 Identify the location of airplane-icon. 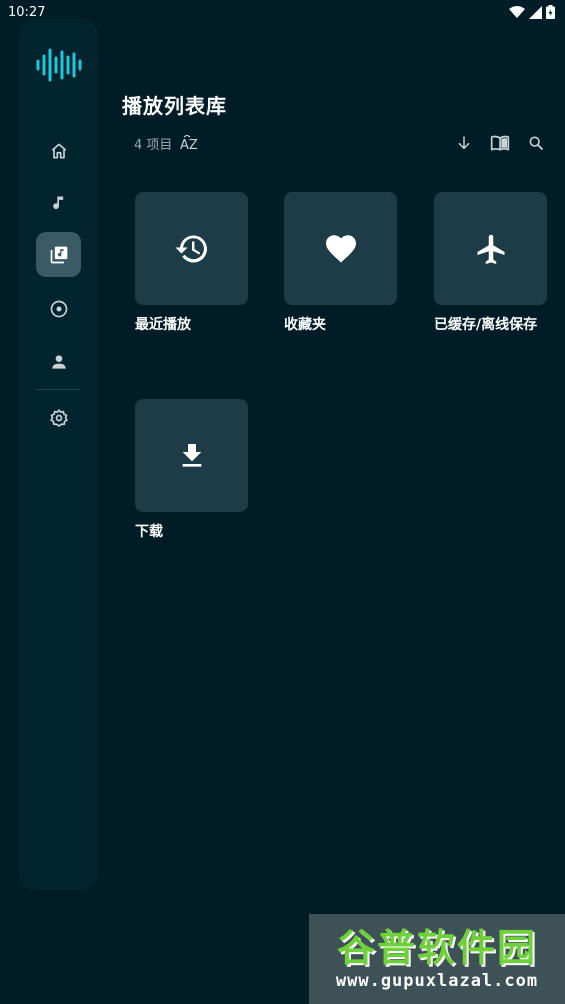
(490, 249).